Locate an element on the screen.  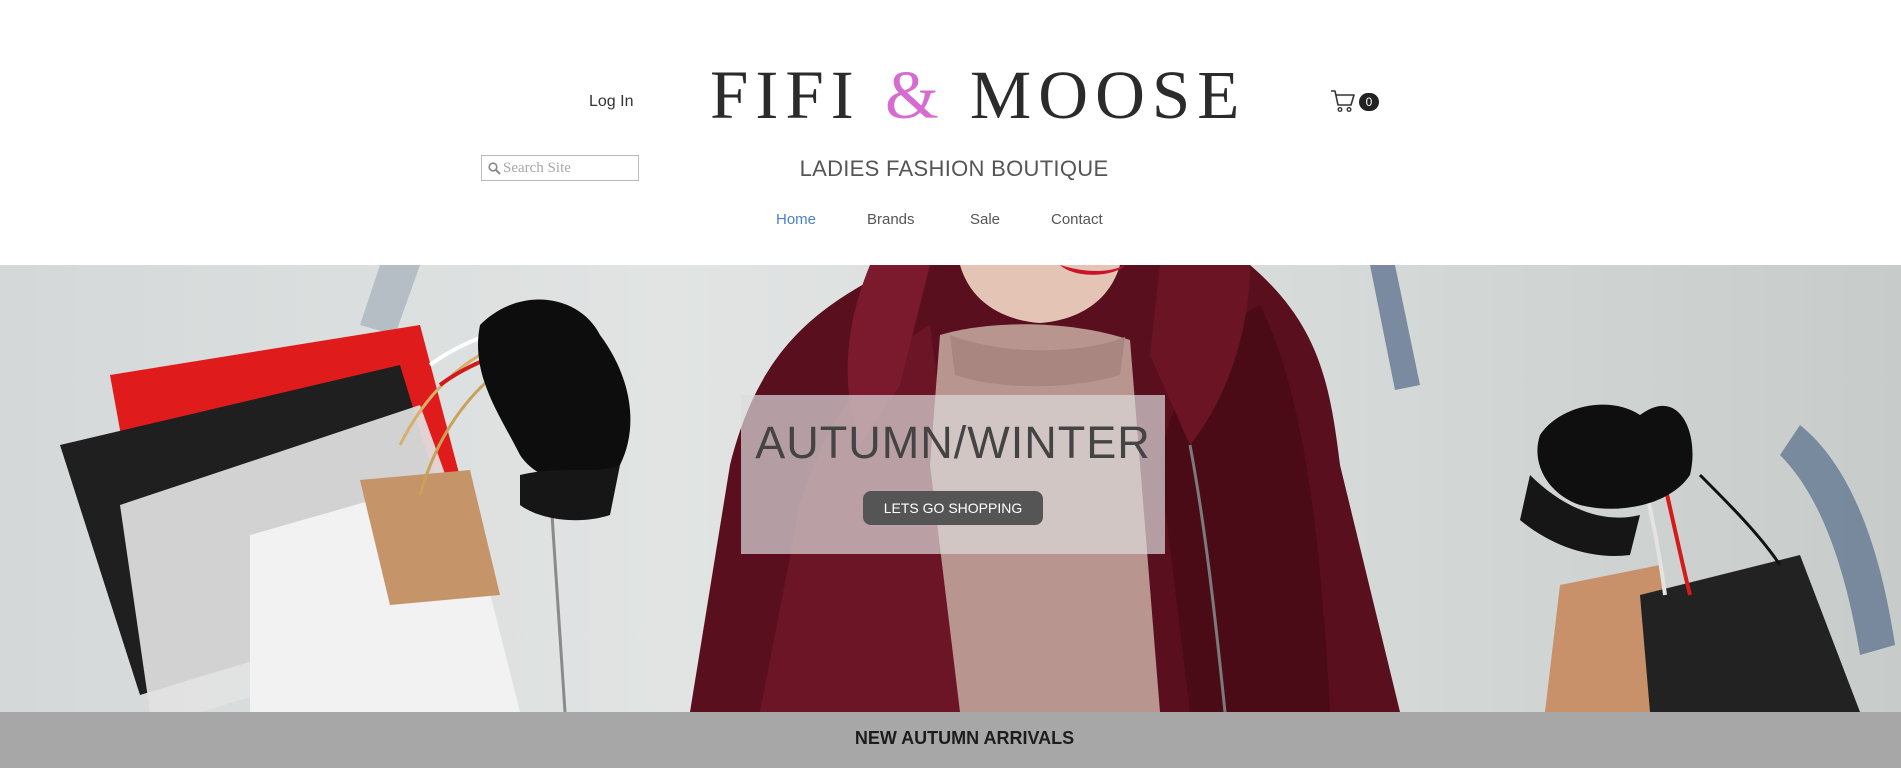
nav-item-brands: Brands is located at coordinates (891, 219).